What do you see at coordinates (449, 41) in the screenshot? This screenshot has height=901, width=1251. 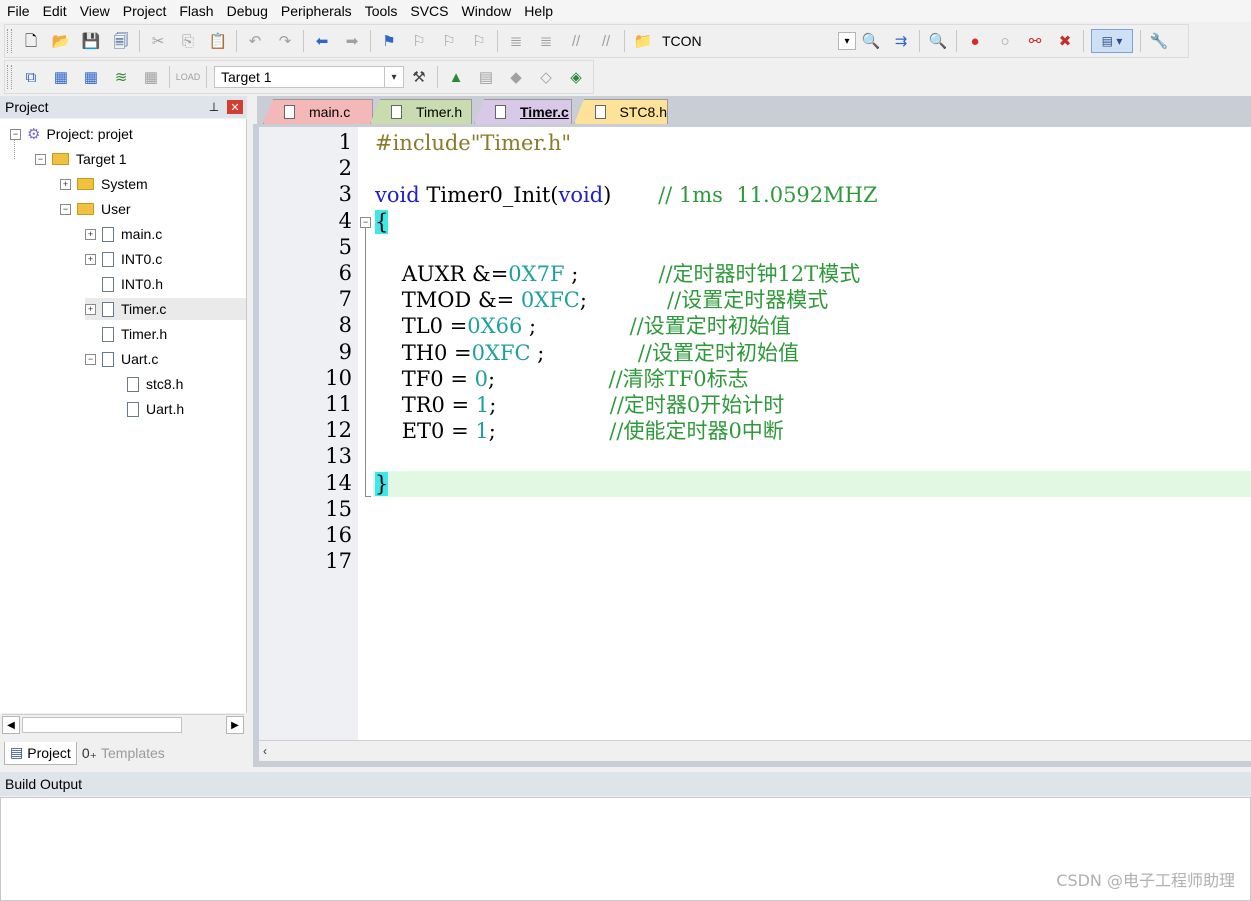 I see `next-bookmark-icon: ⚐` at bounding box center [449, 41].